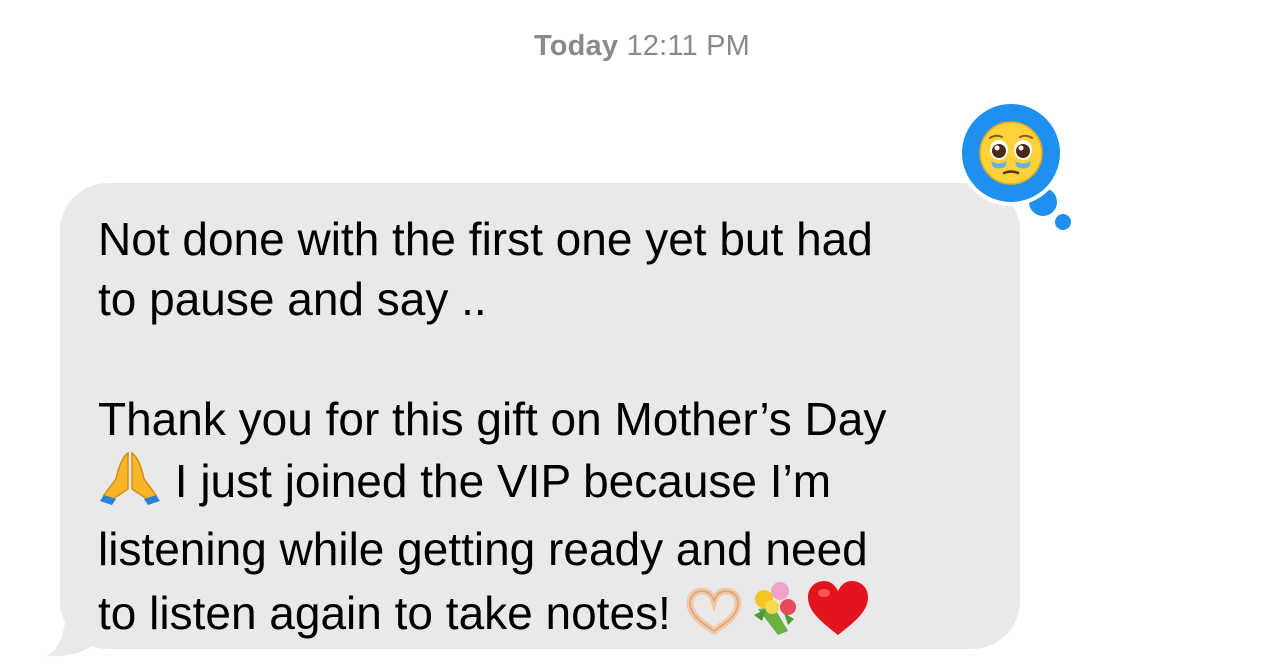 The image size is (1284, 670). Describe the element at coordinates (688, 46) in the screenshot. I see `timestamp-time: 12:11 PM` at that location.